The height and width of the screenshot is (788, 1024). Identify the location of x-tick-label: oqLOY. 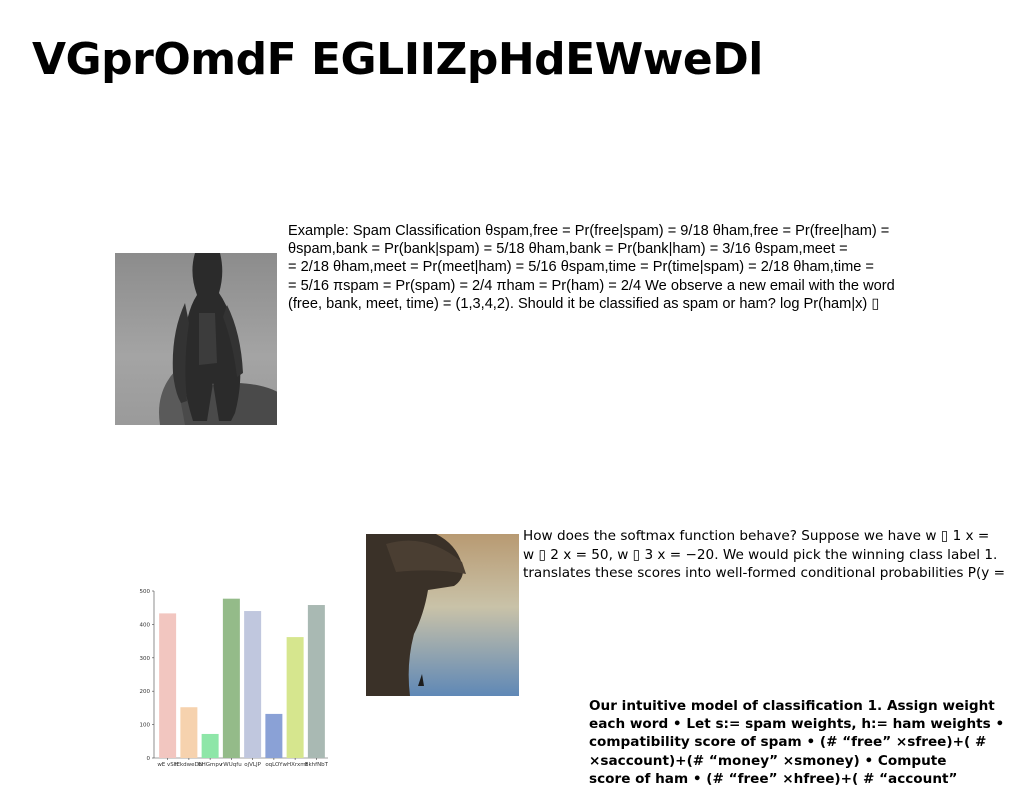
(274, 765).